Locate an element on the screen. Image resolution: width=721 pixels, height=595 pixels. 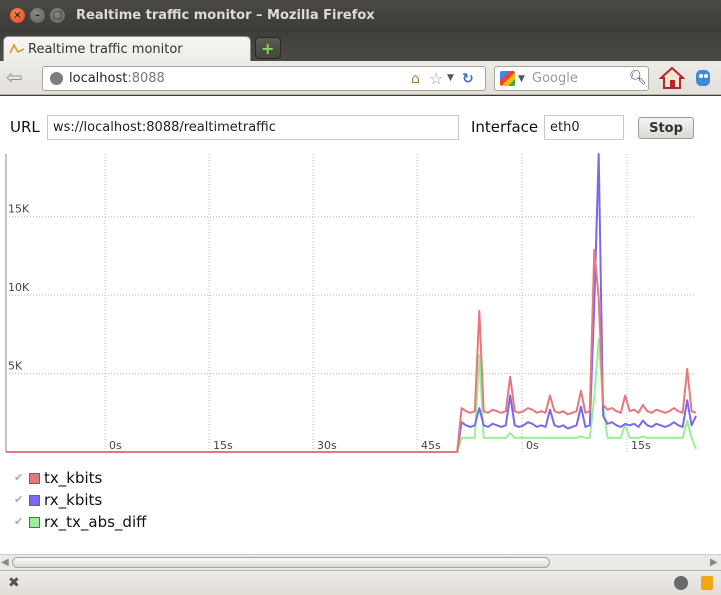
legend-label-rx: rx_kbits is located at coordinates (73, 500).